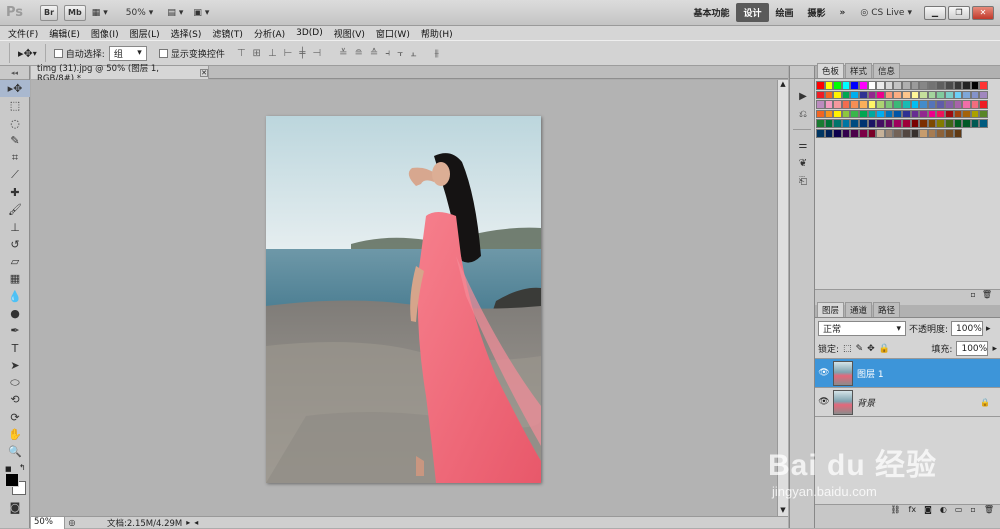 The width and height of the screenshot is (1000, 529). I want to click on tools-collapse-icon: ◂◂, so click(14, 73).